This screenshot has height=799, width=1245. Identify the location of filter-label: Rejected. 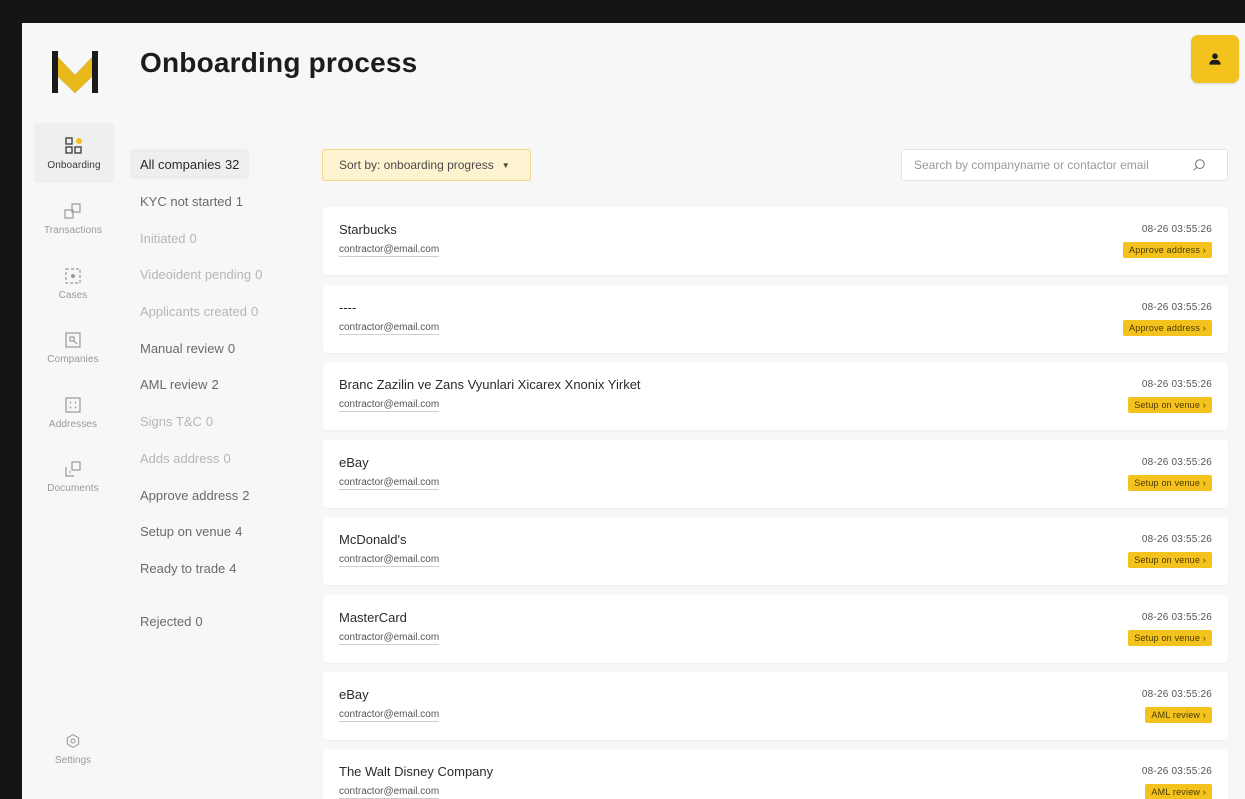
(166, 621).